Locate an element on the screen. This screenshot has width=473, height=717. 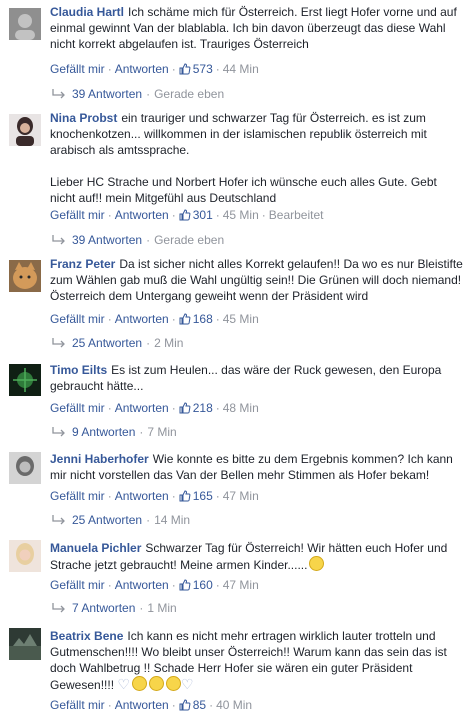
like-count: 165 is located at coordinates (196, 496).